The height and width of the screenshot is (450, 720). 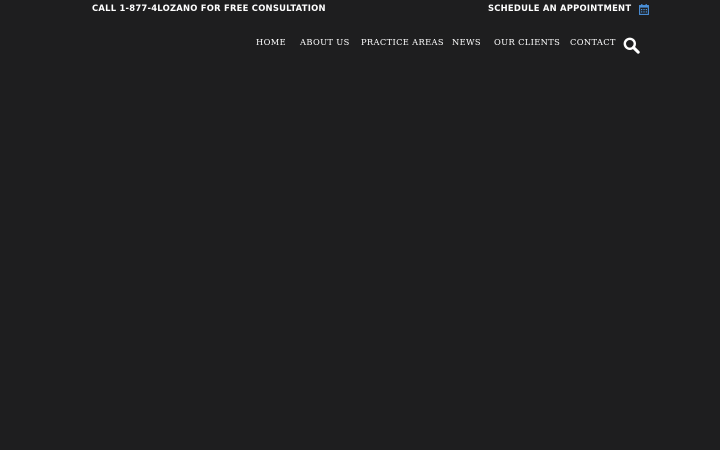 I want to click on search-icon, so click(x=631, y=45).